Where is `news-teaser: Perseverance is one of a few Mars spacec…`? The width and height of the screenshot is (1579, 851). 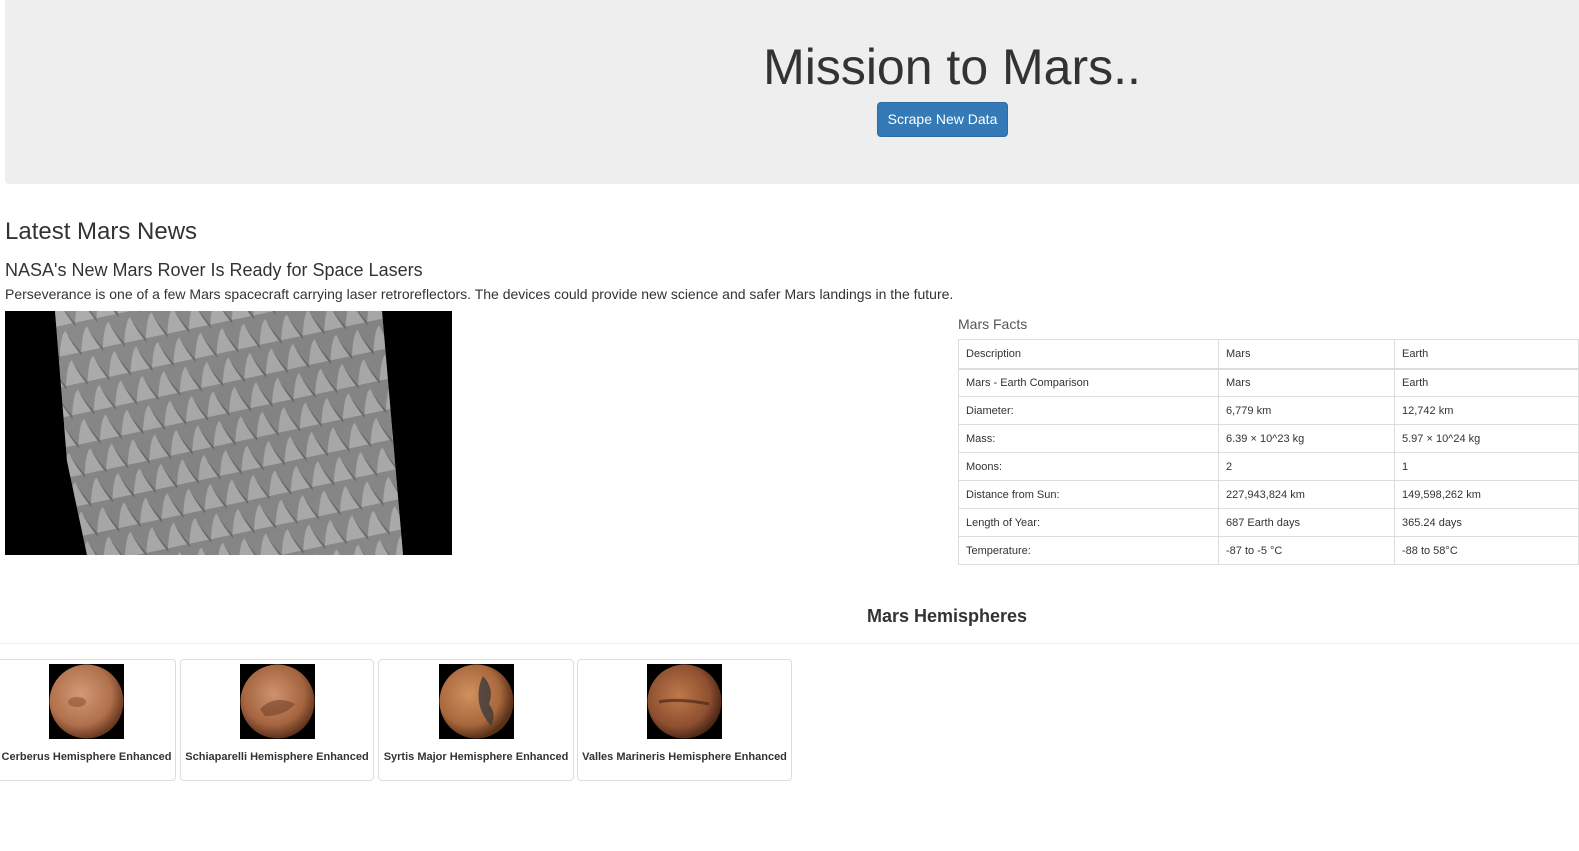
news-teaser: Perseverance is one of a few Mars spacec… is located at coordinates (479, 294).